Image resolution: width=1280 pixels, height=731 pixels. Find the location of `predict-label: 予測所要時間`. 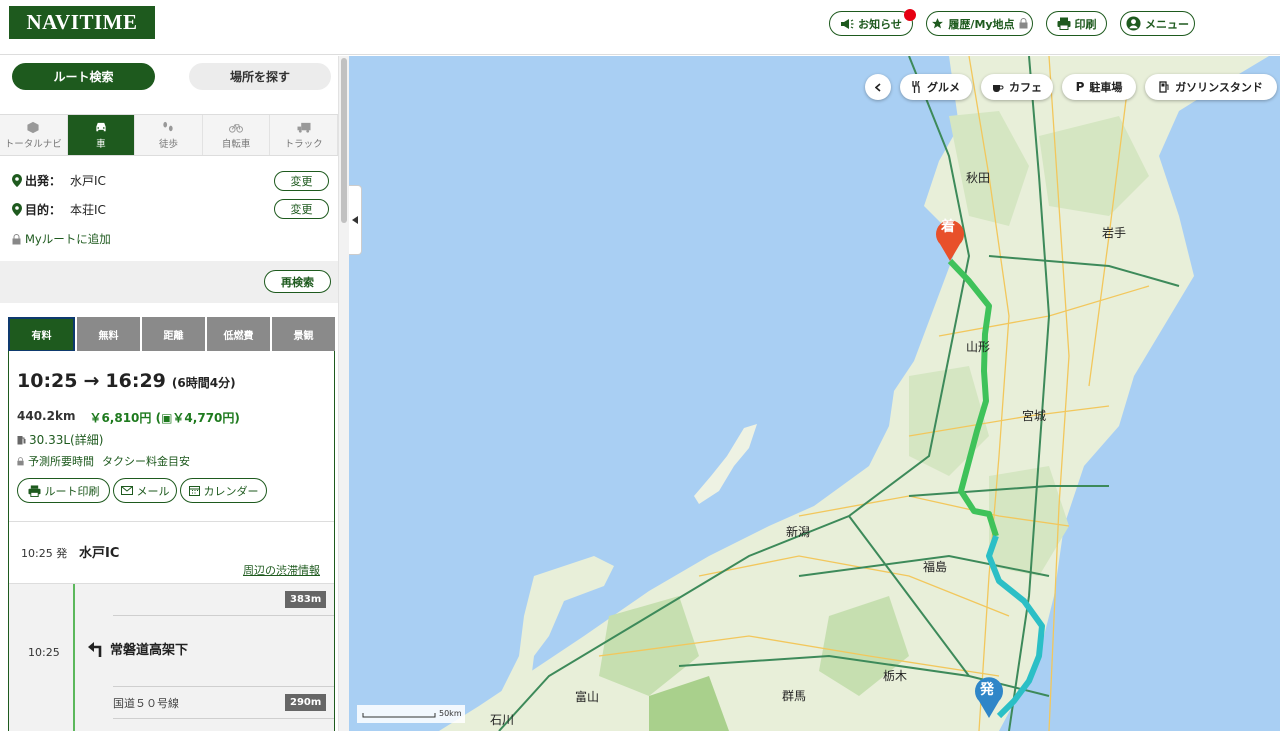

predict-label: 予測所要時間 is located at coordinates (61, 461).